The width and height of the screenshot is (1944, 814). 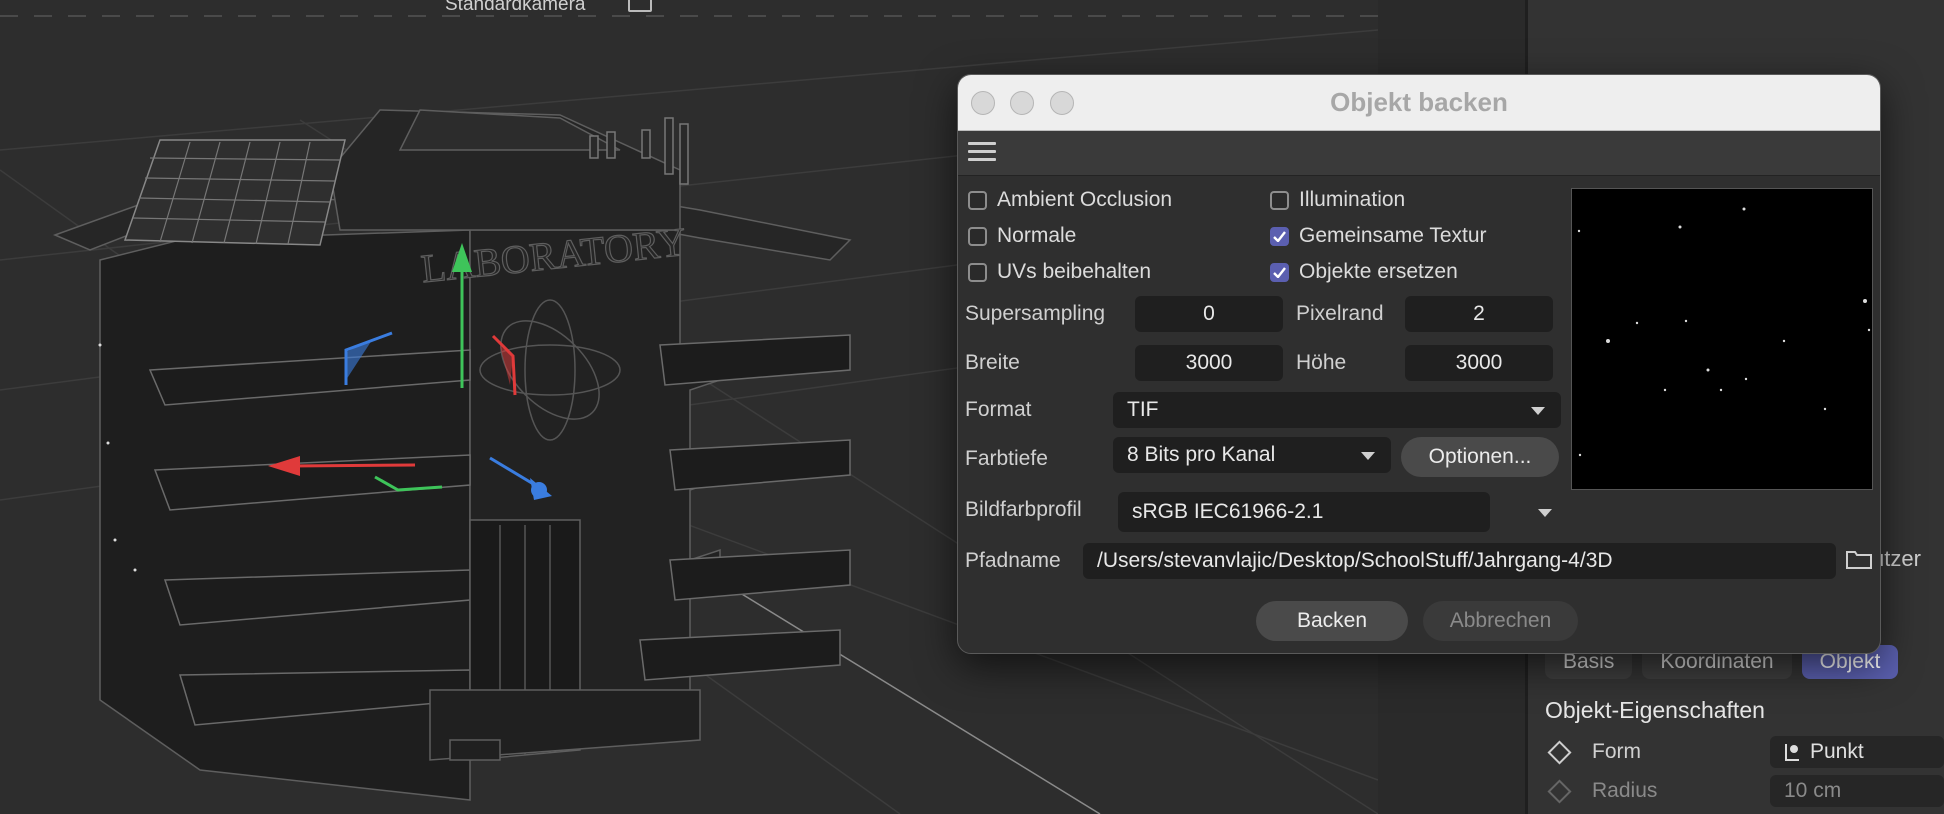 I want to click on checkbox-objekte-ersetzen: Objekte ersetzen, so click(x=1364, y=272).